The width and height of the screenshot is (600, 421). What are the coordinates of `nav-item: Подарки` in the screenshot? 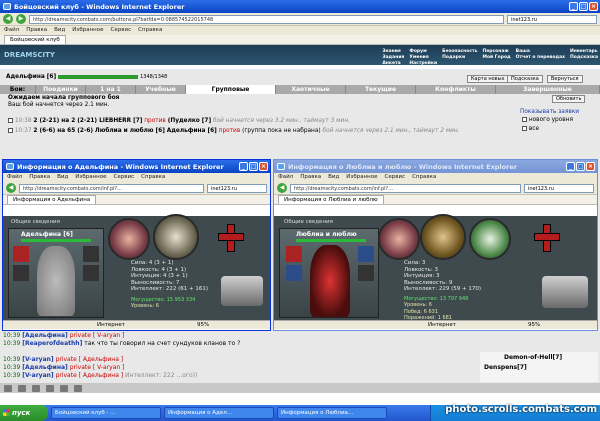 It's located at (459, 57).